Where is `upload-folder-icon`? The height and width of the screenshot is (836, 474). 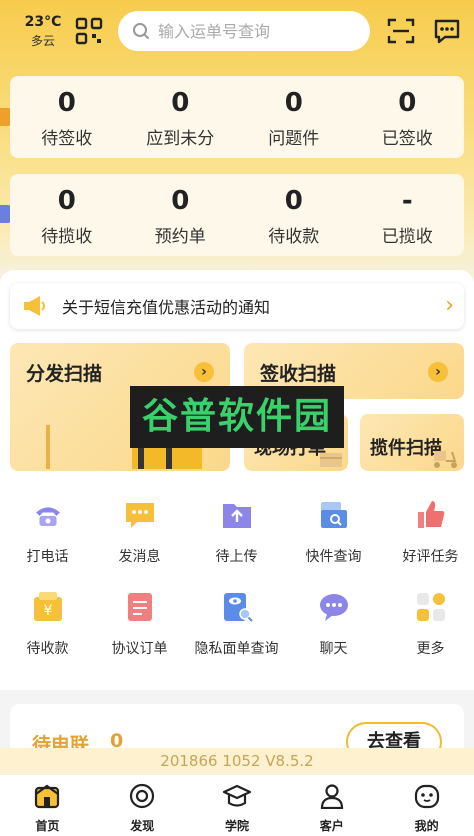 upload-folder-icon is located at coordinates (236, 516).